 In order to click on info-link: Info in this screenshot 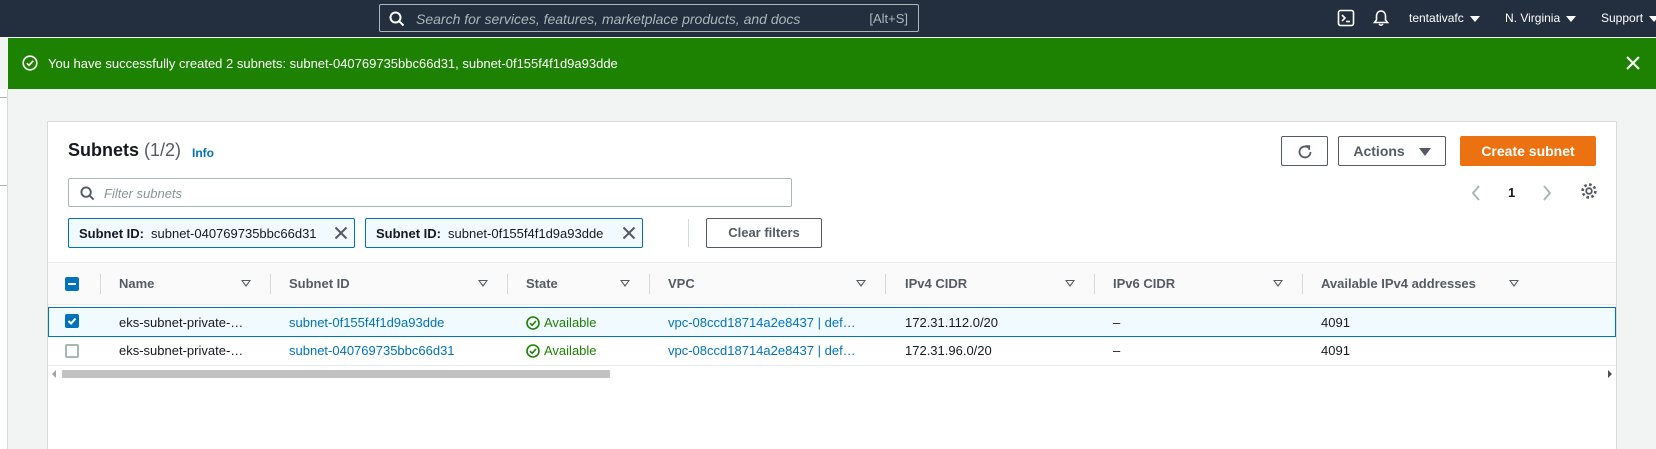, I will do `click(203, 153)`.